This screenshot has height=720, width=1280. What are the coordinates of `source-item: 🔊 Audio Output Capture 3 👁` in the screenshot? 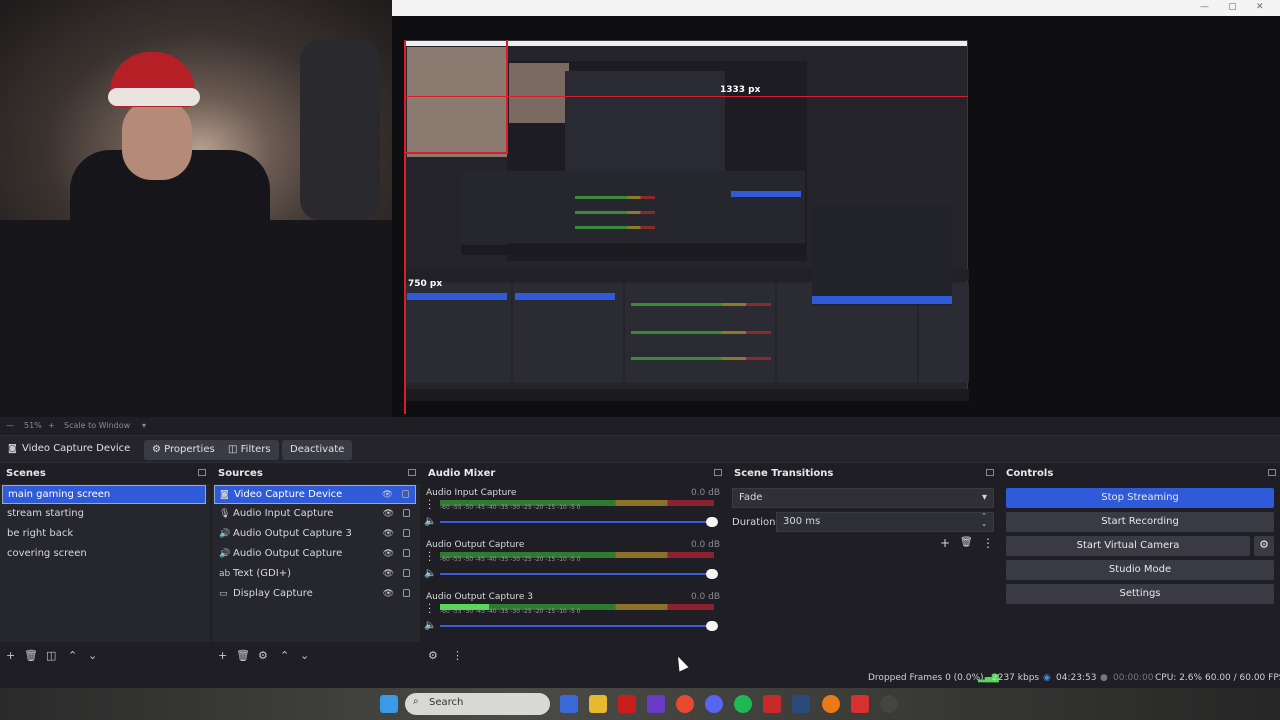 It's located at (315, 534).